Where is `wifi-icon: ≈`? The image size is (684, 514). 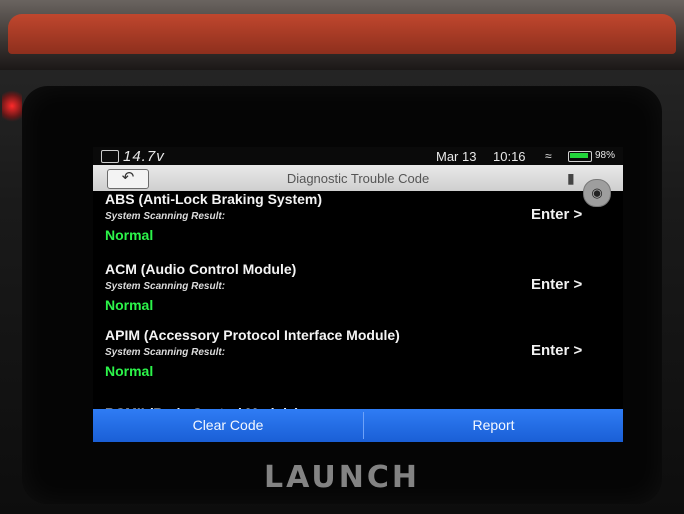 wifi-icon: ≈ is located at coordinates (548, 156).